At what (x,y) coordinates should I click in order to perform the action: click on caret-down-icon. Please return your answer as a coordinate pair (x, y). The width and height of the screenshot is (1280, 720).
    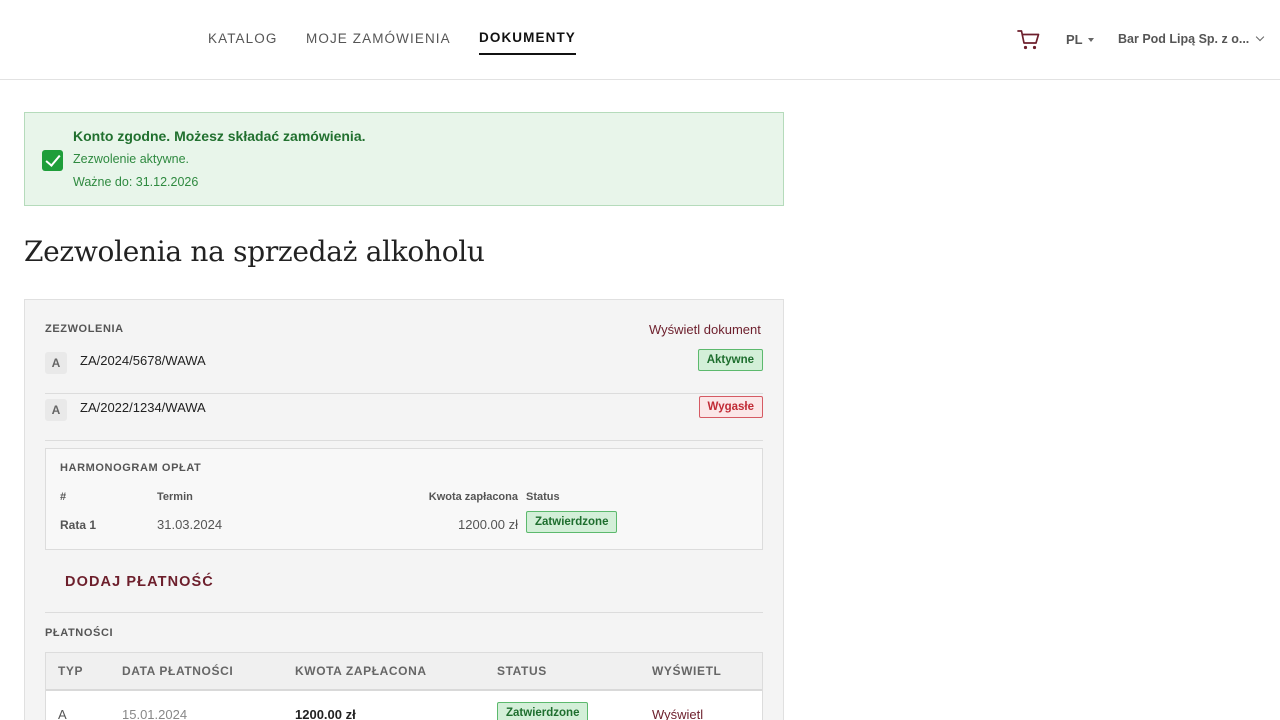
    Looking at the image, I should click on (1090, 40).